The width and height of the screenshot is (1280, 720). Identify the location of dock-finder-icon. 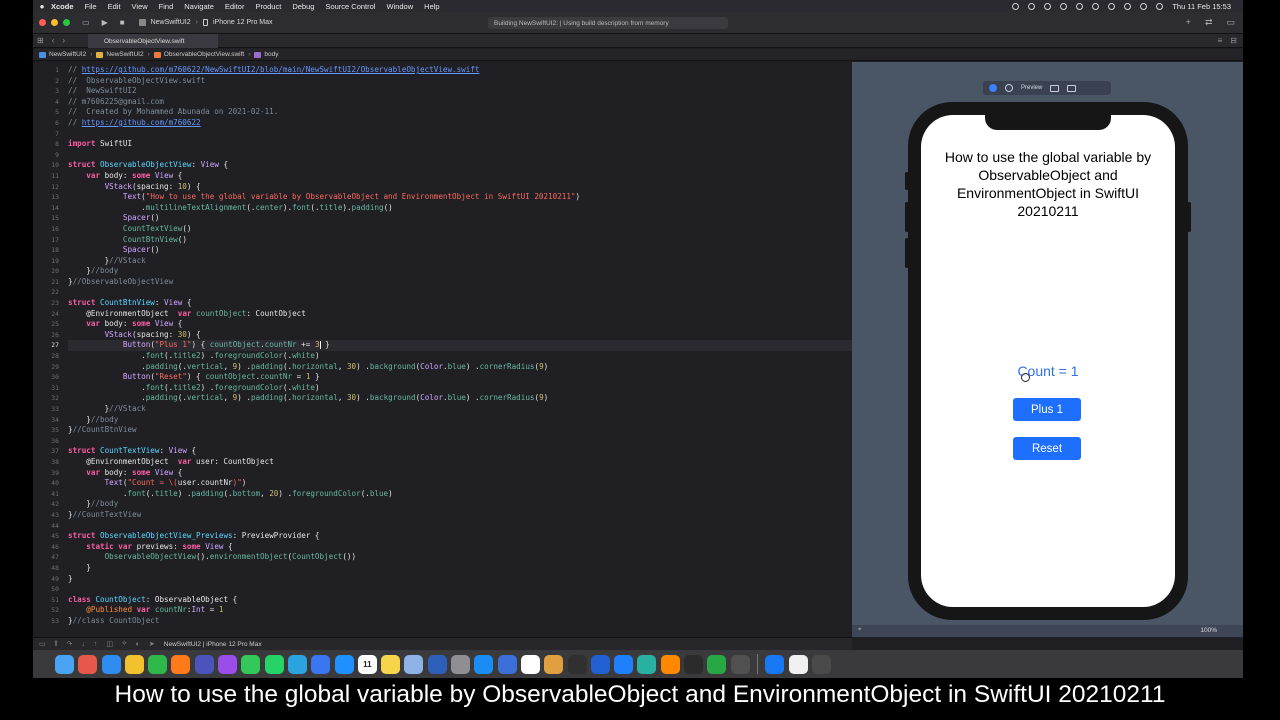
(64, 664).